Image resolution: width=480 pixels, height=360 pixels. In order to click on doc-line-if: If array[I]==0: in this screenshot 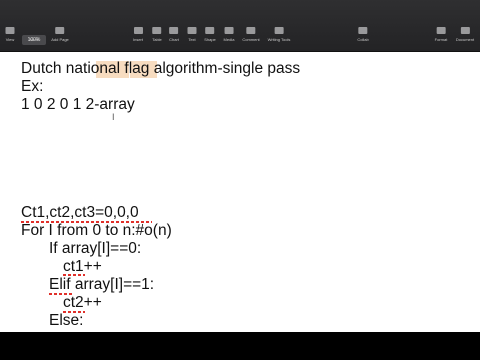, I will do `click(95, 248)`.